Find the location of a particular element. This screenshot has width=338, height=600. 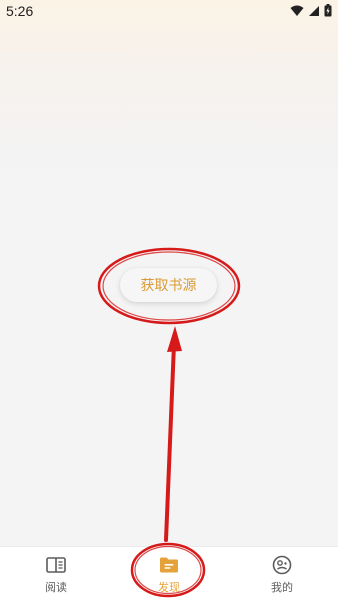

status-time: 5:26 is located at coordinates (20, 11).